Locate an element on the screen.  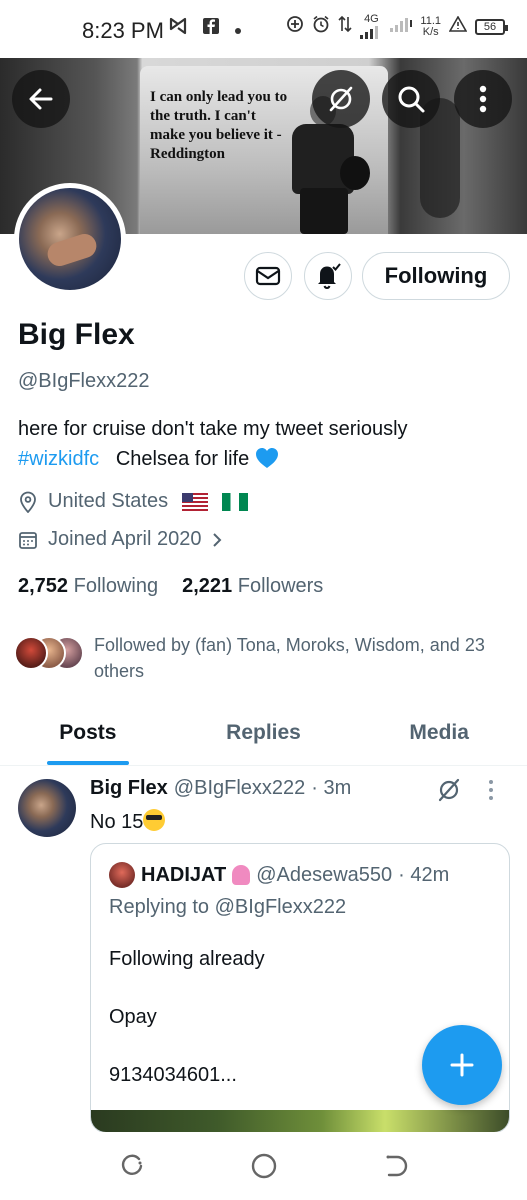
more-options-button is located at coordinates (483, 99).